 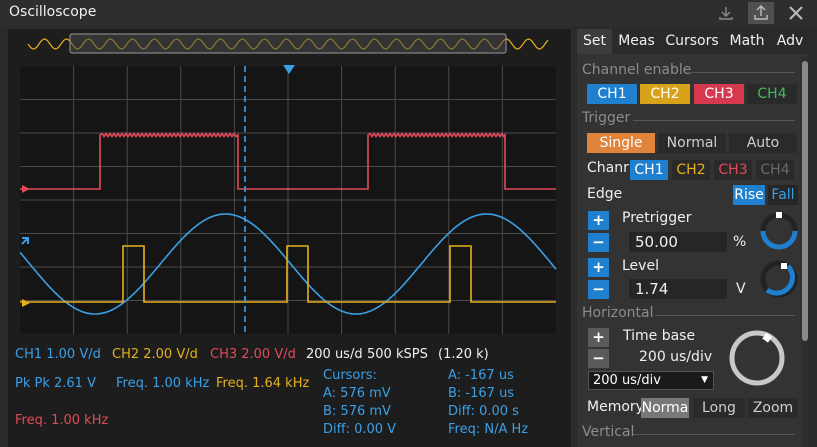 I want to click on timebase-decrease-button: −, so click(x=598, y=358).